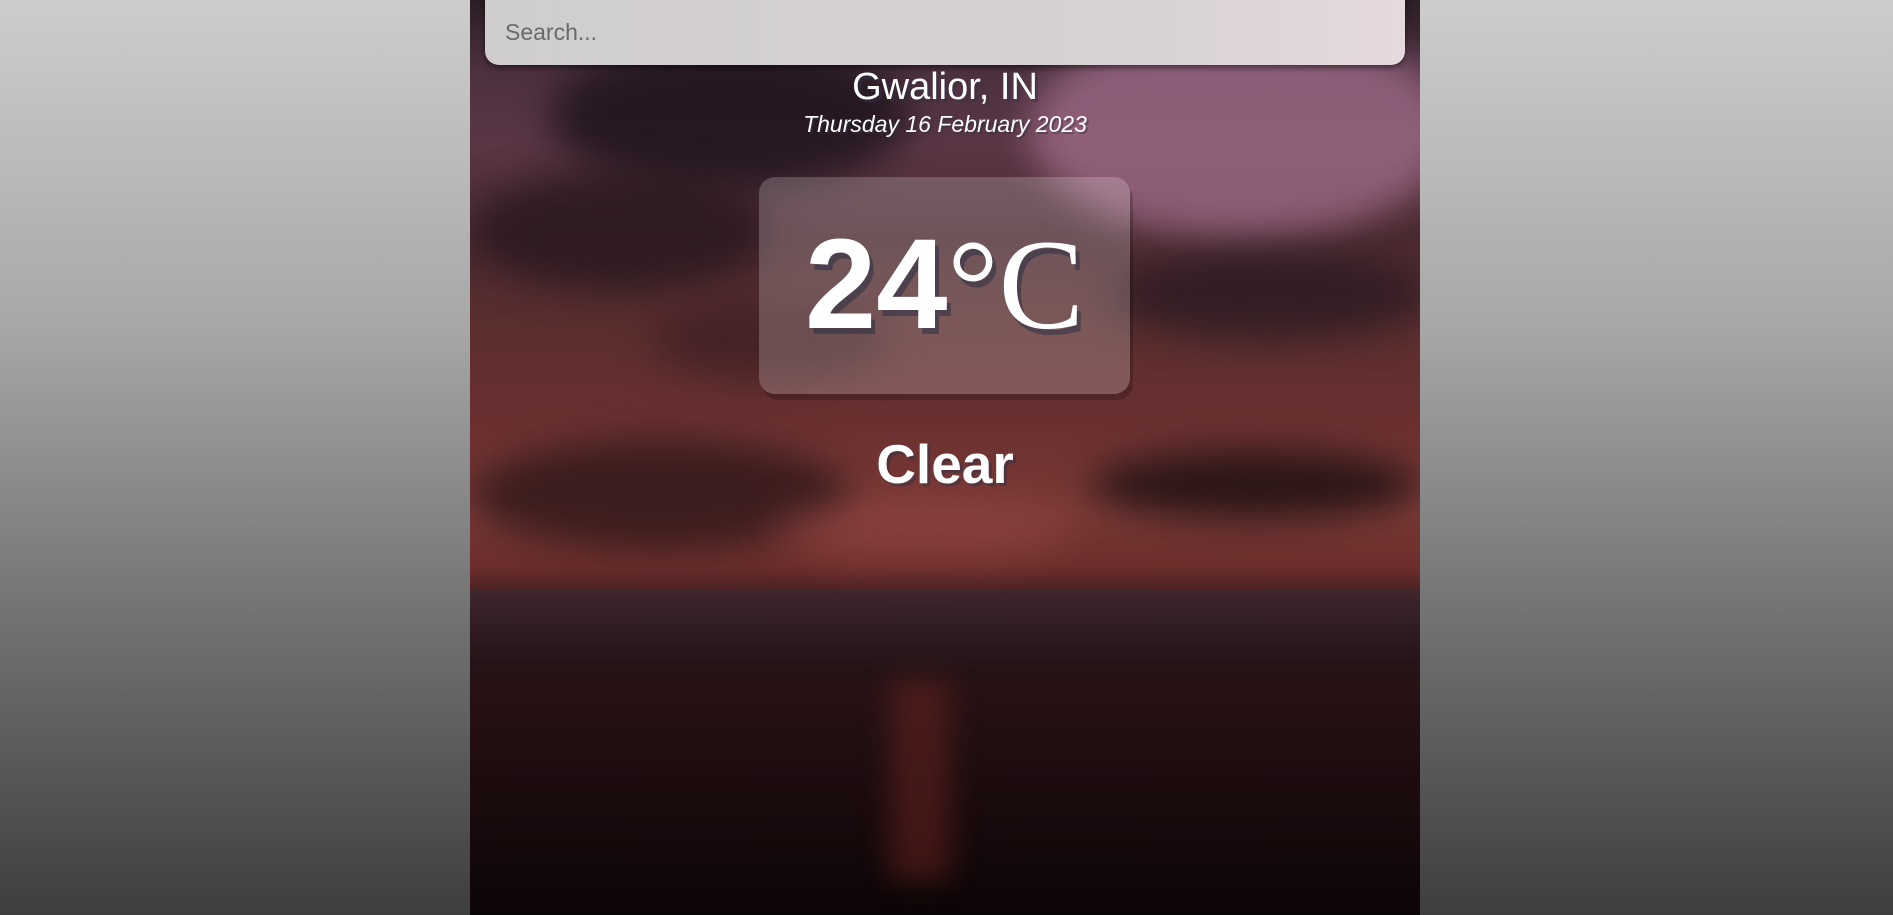  I want to click on temperature-display: 24°C, so click(944, 285).